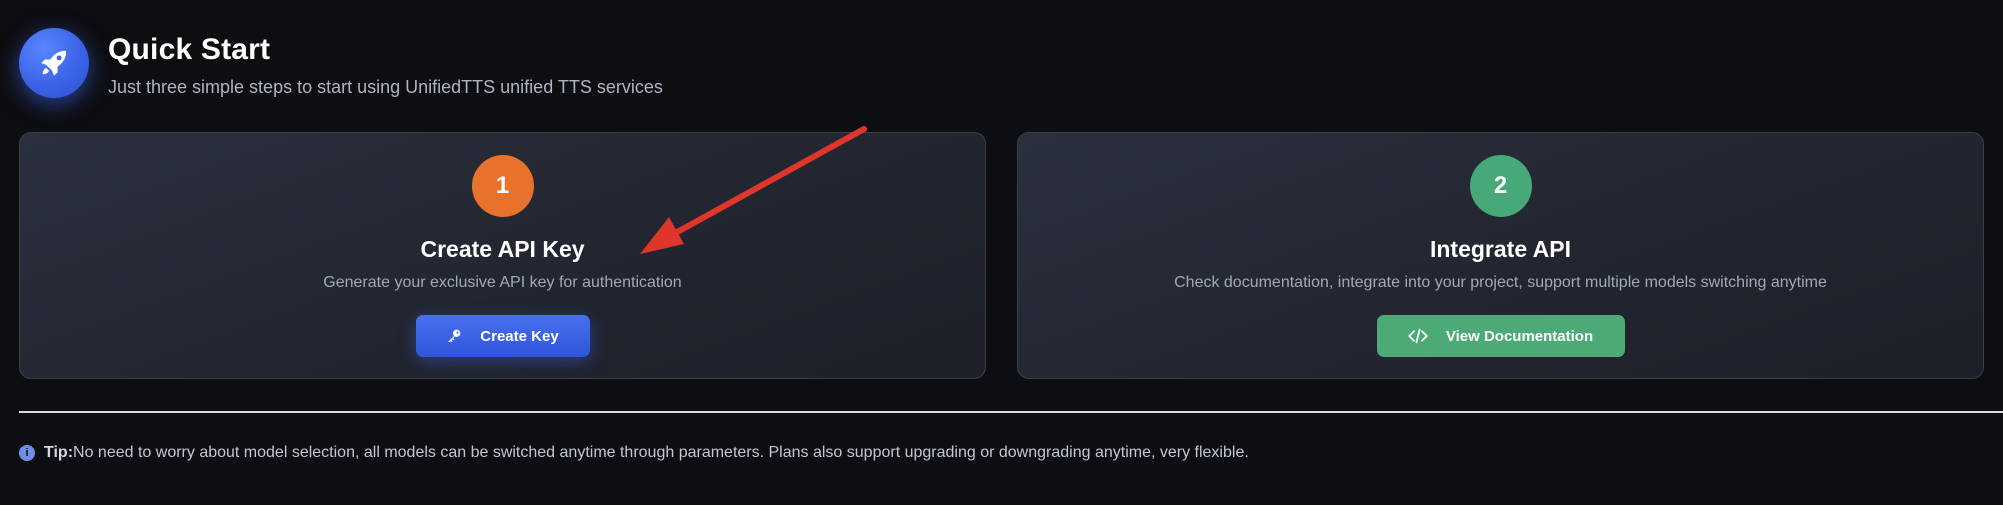  What do you see at coordinates (519, 336) in the screenshot?
I see `create-key-button-label: Create Key` at bounding box center [519, 336].